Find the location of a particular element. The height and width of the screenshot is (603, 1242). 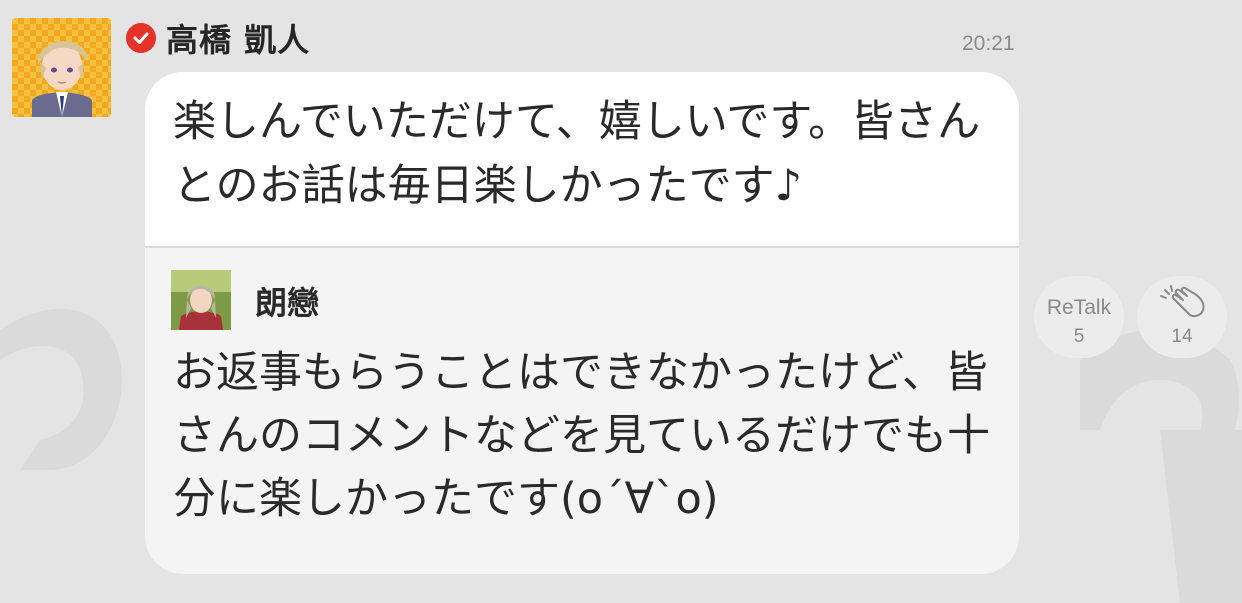

retalk-button: ReTalk 5 is located at coordinates (1079, 317).